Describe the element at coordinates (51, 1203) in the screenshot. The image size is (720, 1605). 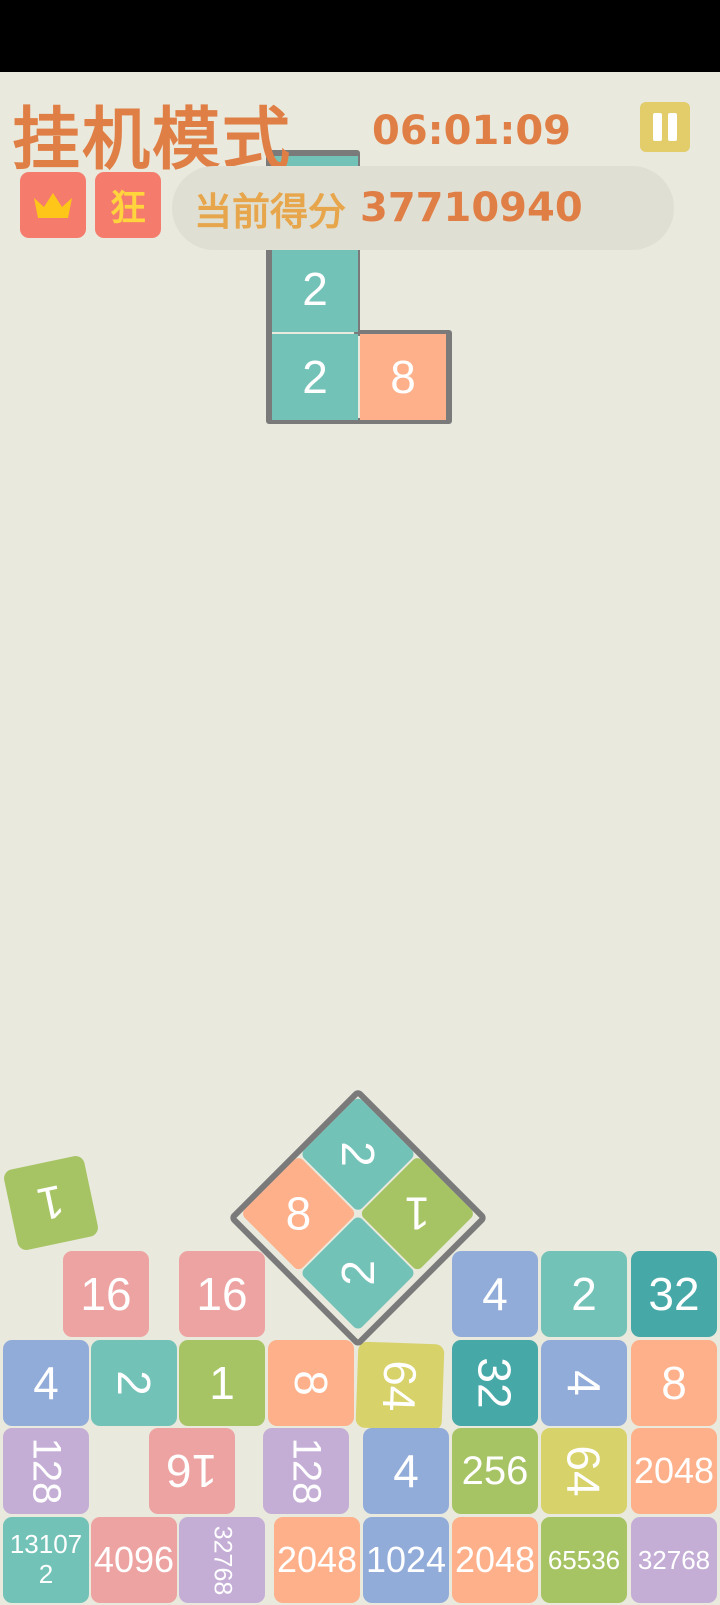
I see `loose-tile: 1` at that location.